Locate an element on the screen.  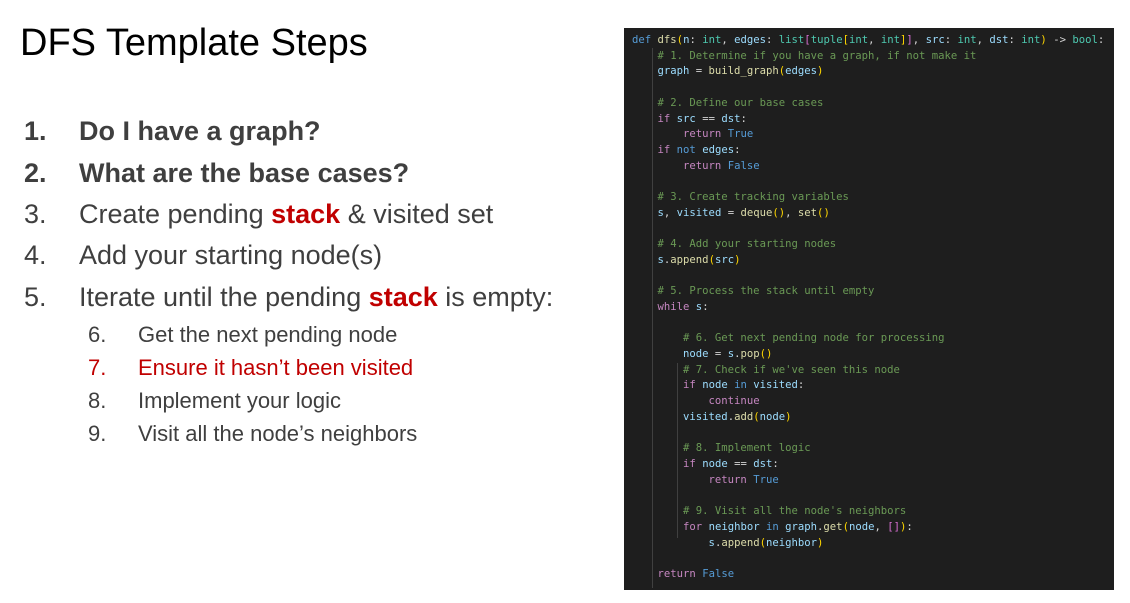
step-text-pre: Create pending is located at coordinates (175, 214).